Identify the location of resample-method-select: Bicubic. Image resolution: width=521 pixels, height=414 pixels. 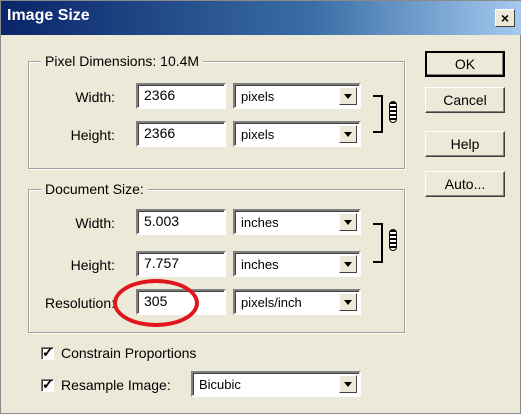
(276, 384).